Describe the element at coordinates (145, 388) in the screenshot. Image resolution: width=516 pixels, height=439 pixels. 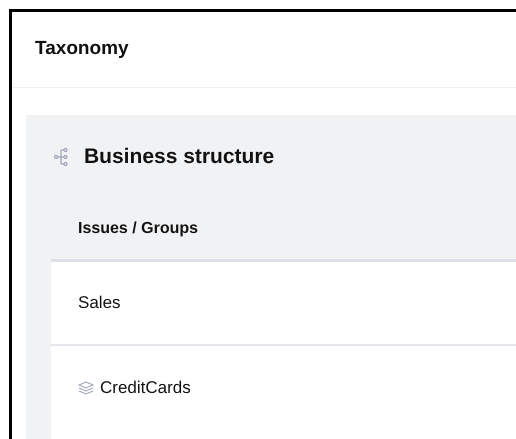
I see `row-label: CreditCards` at that location.